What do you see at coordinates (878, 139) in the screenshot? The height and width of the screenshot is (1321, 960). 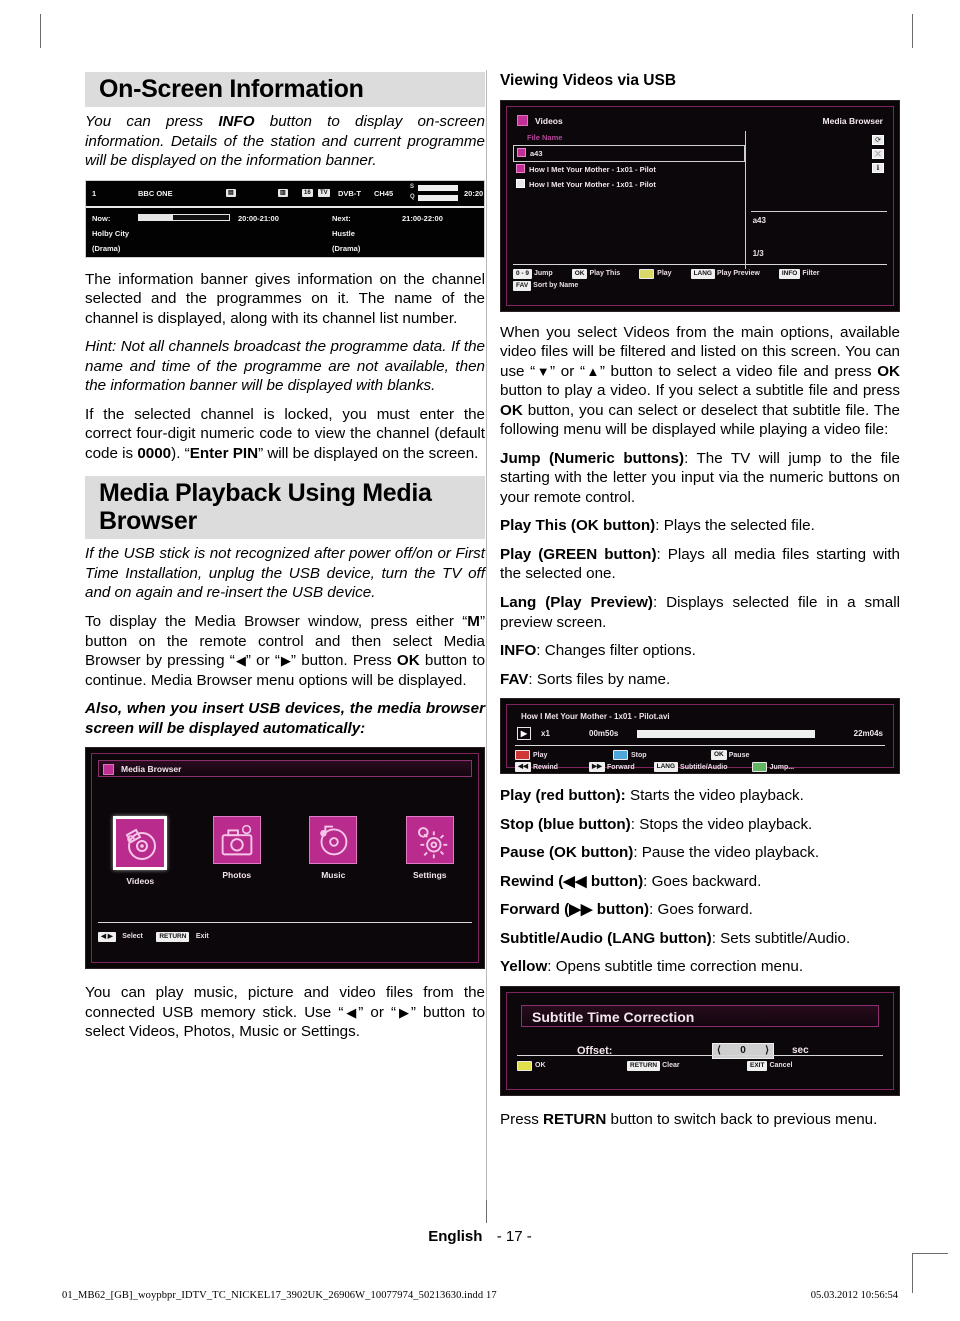 I see `repeat-icon: ⟳` at bounding box center [878, 139].